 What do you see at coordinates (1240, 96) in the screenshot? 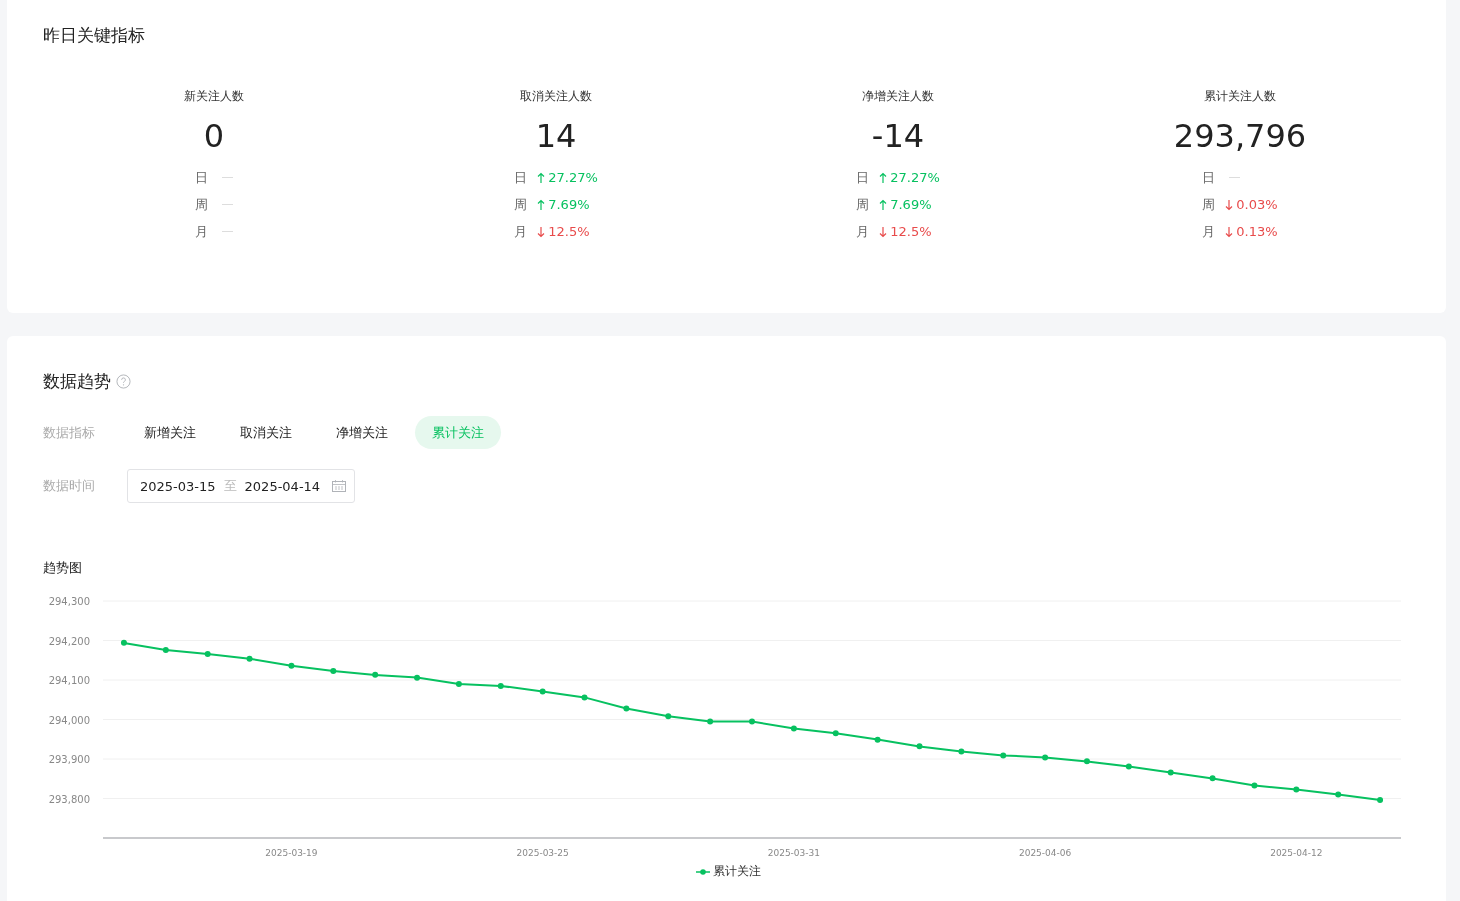
I see `metric-label: 累计关注人数` at bounding box center [1240, 96].